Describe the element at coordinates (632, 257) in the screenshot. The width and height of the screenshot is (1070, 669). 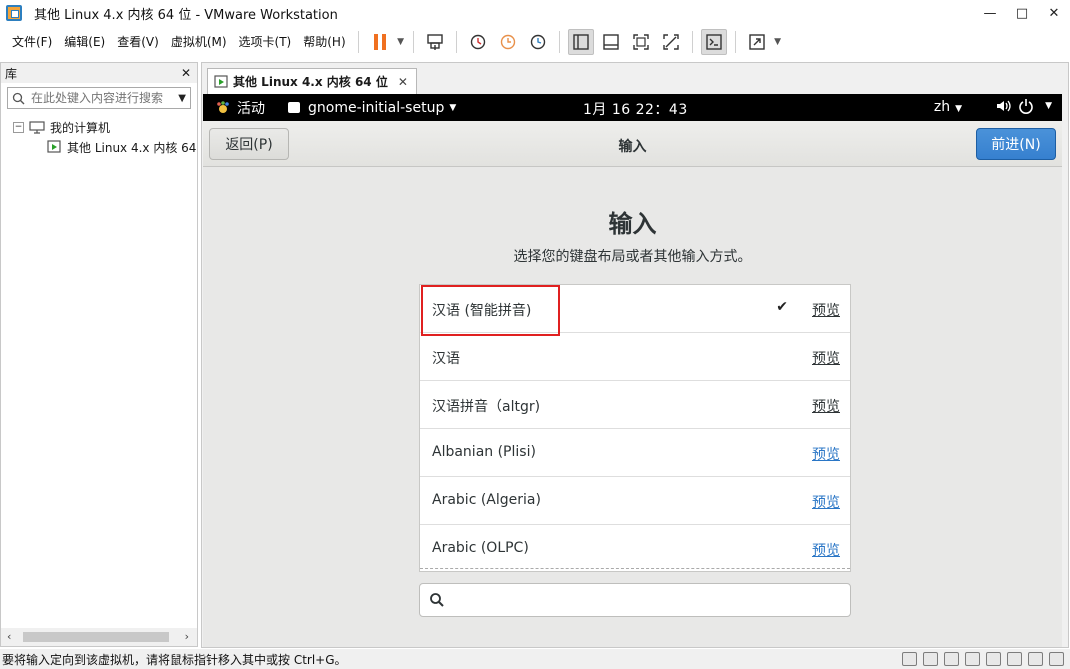
I see `page-subheading: 选择您的键盘布局或者其他输入方式。` at that location.